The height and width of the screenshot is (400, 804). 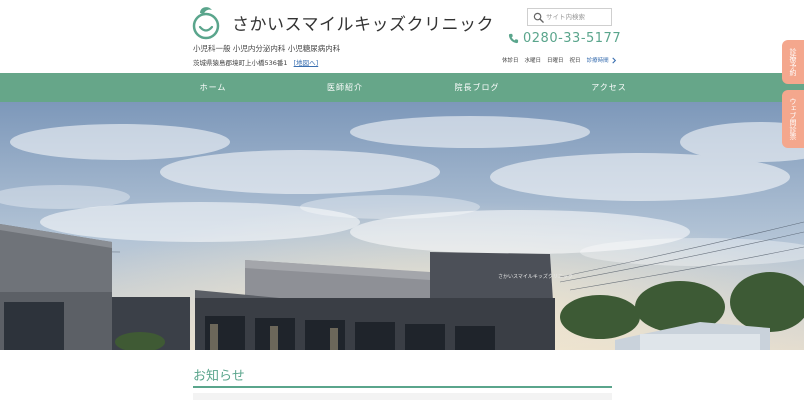 What do you see at coordinates (598, 60) in the screenshot?
I see `hours-link: 診療時間` at bounding box center [598, 60].